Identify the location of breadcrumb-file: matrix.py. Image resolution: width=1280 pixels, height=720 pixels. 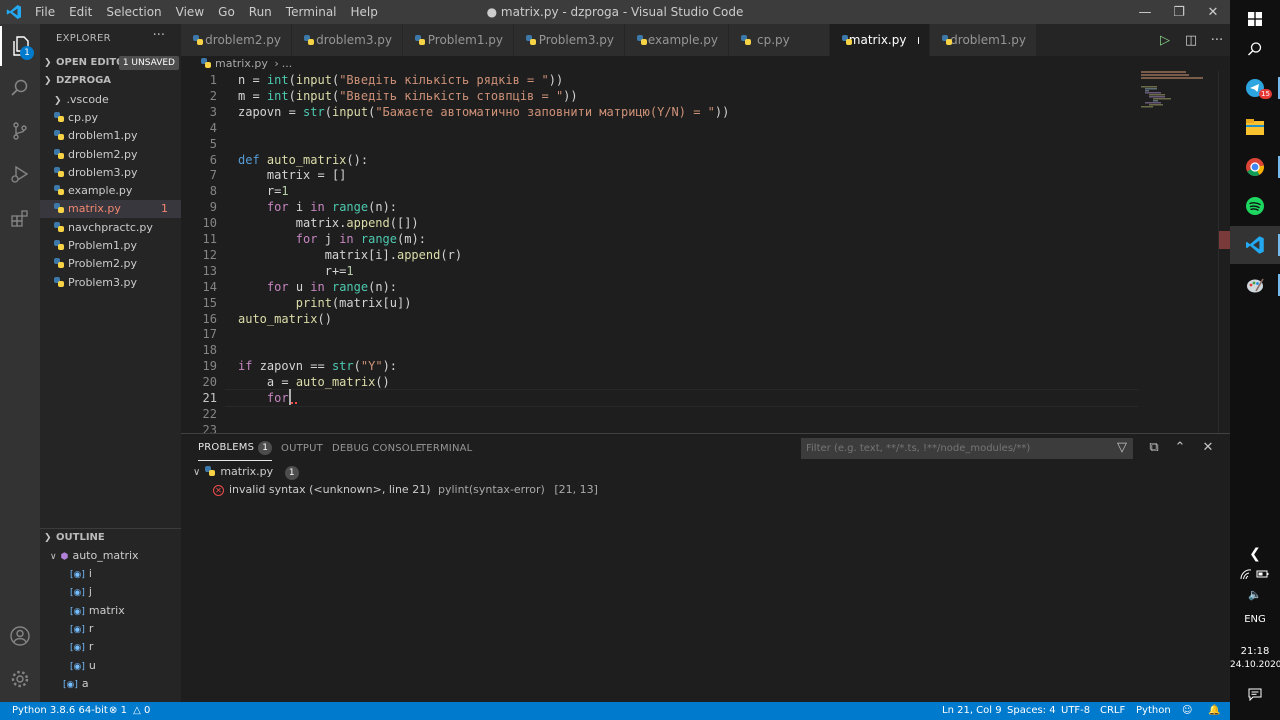
(241, 63).